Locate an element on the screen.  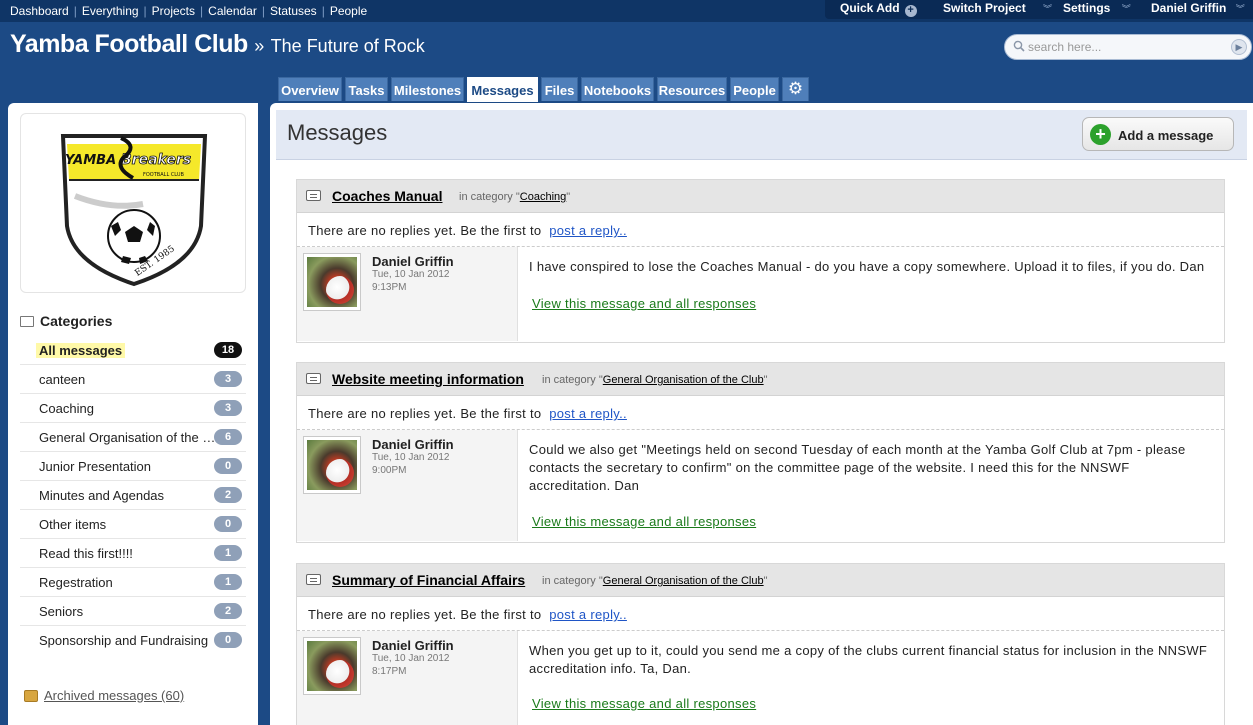
author-column: Daniel Griffin Tue, 10 Jan 2012 9:13PM is located at coordinates (407, 294).